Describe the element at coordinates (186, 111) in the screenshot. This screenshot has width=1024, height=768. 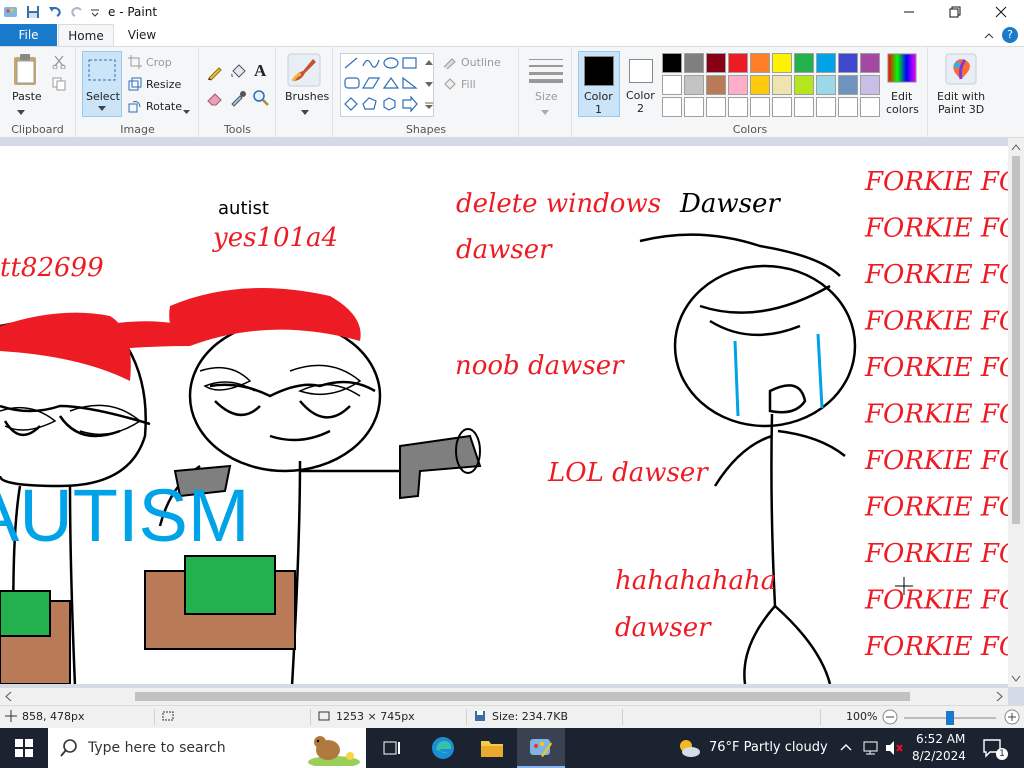
I see `rotate-dropdown-icon` at that location.